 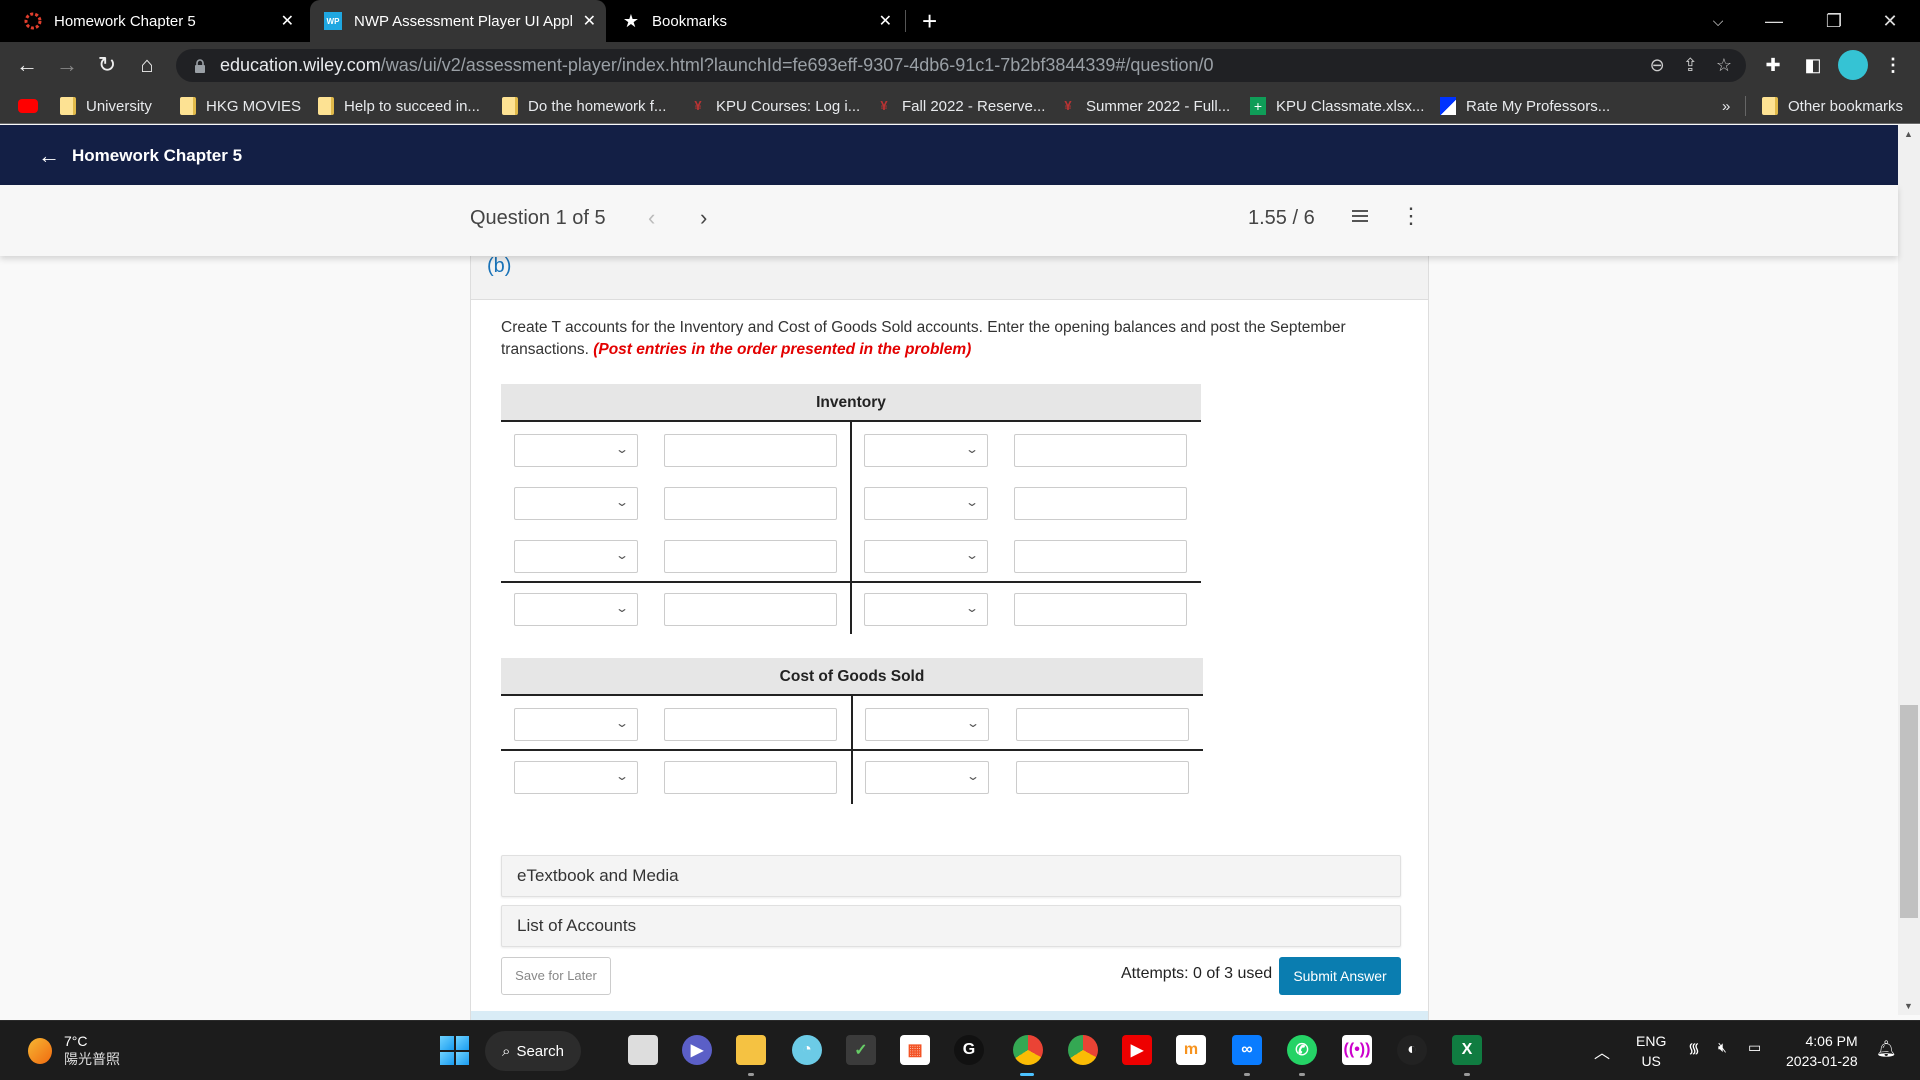 What do you see at coordinates (67, 65) in the screenshot?
I see `forward-arrow-icon: →` at bounding box center [67, 65].